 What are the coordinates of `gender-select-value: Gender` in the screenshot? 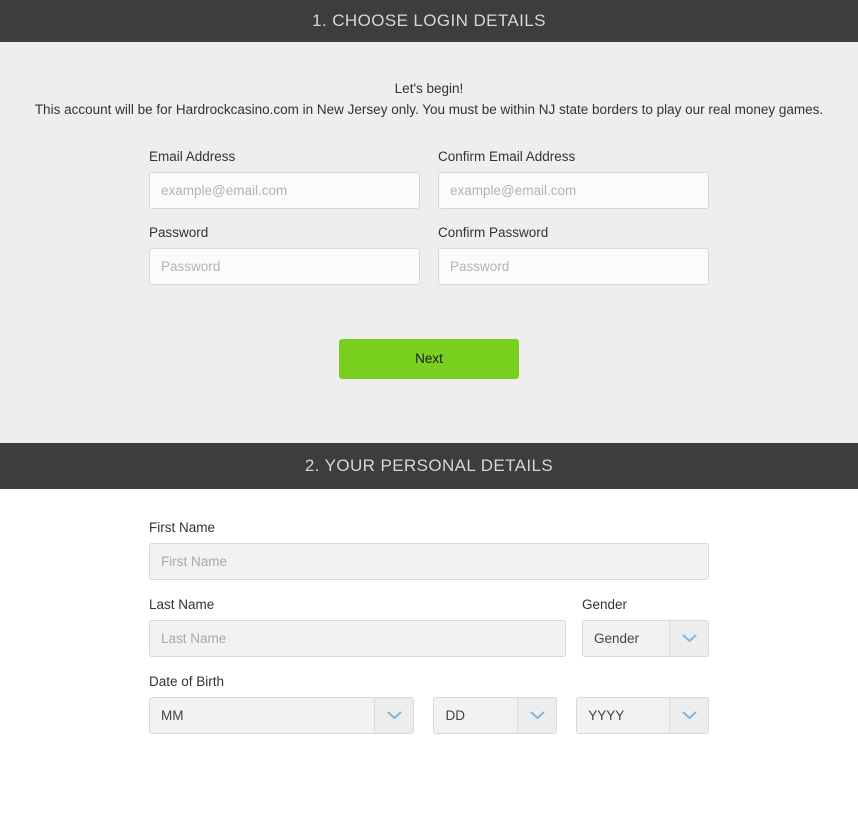 It's located at (617, 638).